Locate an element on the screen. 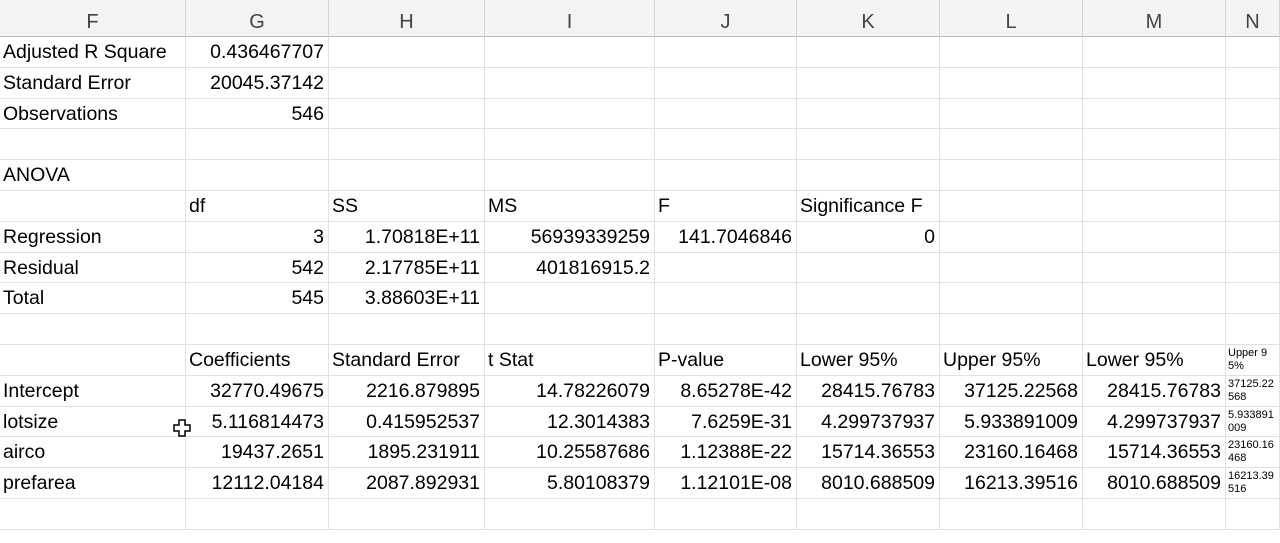  cell-M12: 28415.76783 is located at coordinates (1154, 391).